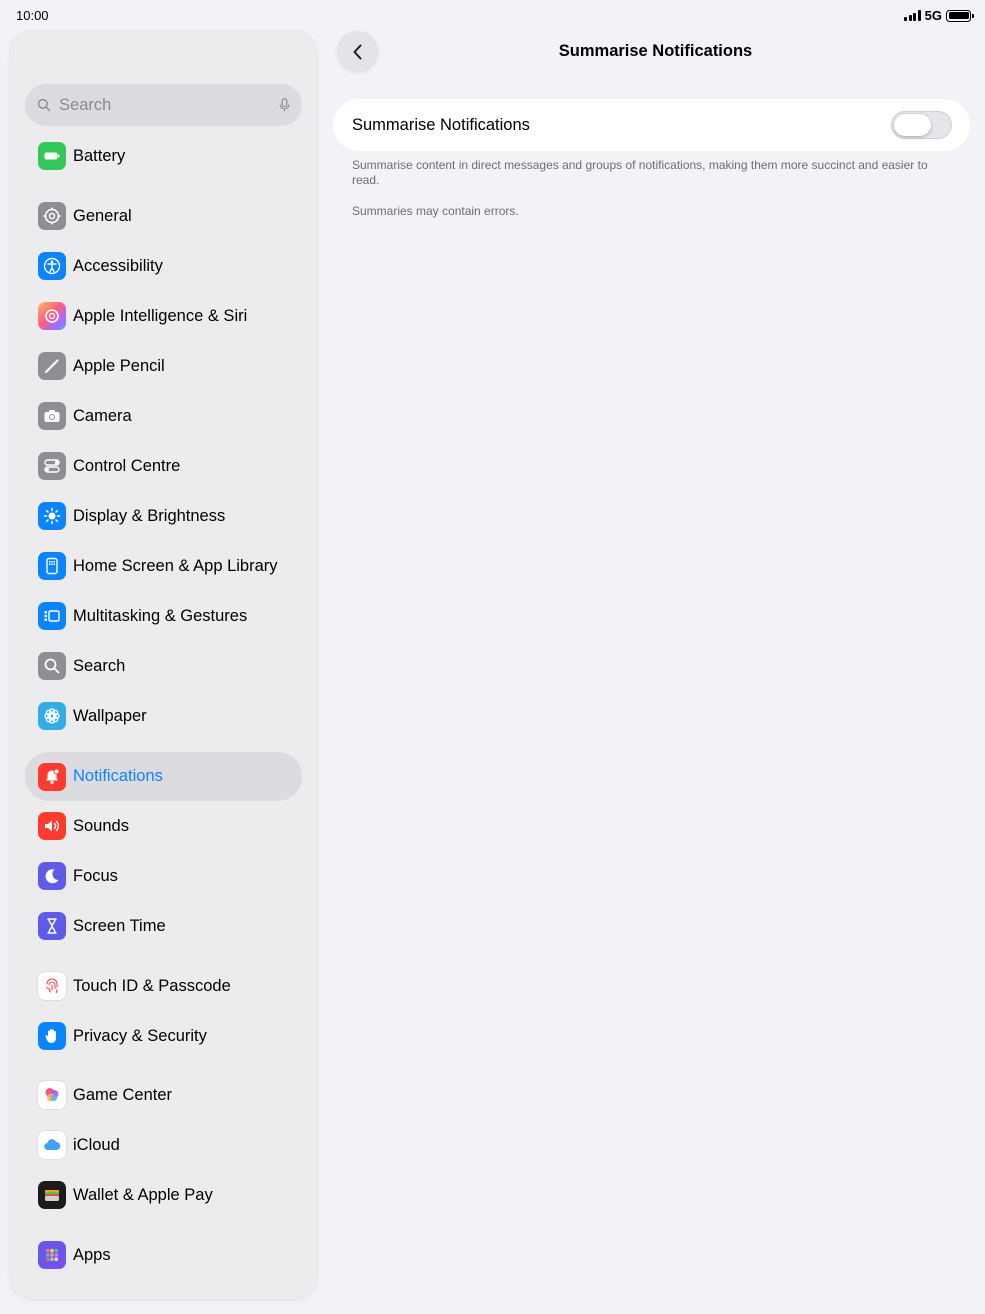 This screenshot has height=1314, width=985. I want to click on sidebar-item-label: Accessibility, so click(118, 265).